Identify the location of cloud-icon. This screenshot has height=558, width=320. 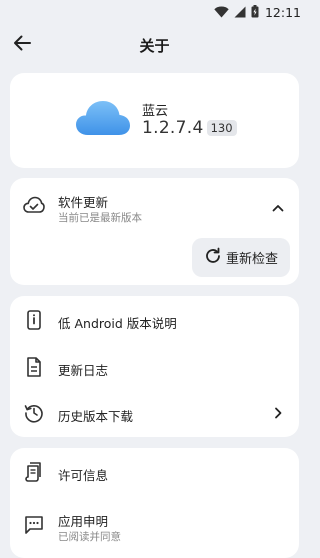
(103, 120).